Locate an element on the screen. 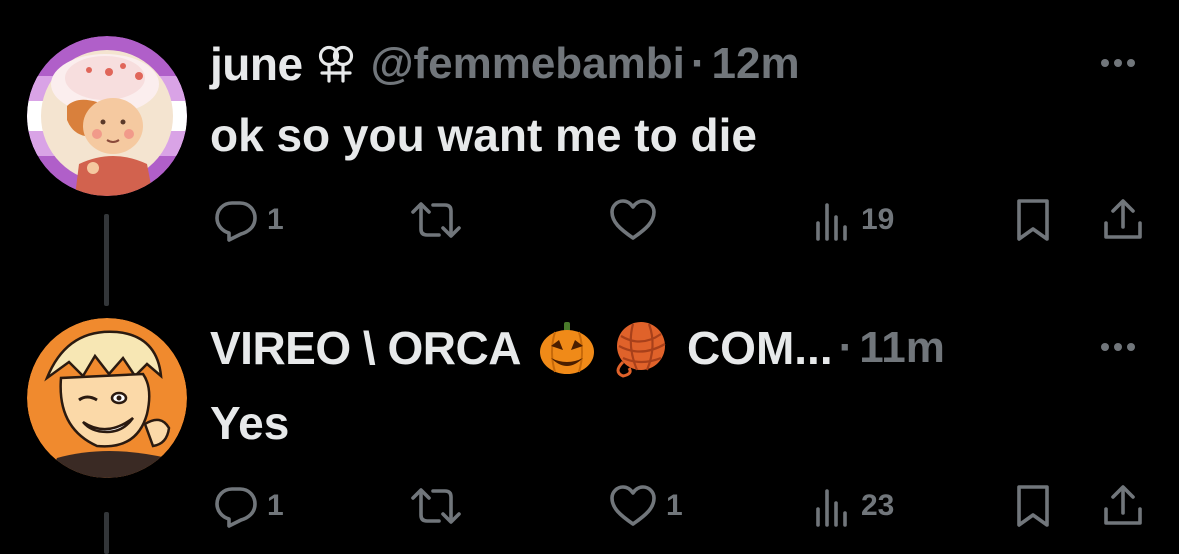 The width and height of the screenshot is (1179, 554). views-count: 19 is located at coordinates (878, 219).